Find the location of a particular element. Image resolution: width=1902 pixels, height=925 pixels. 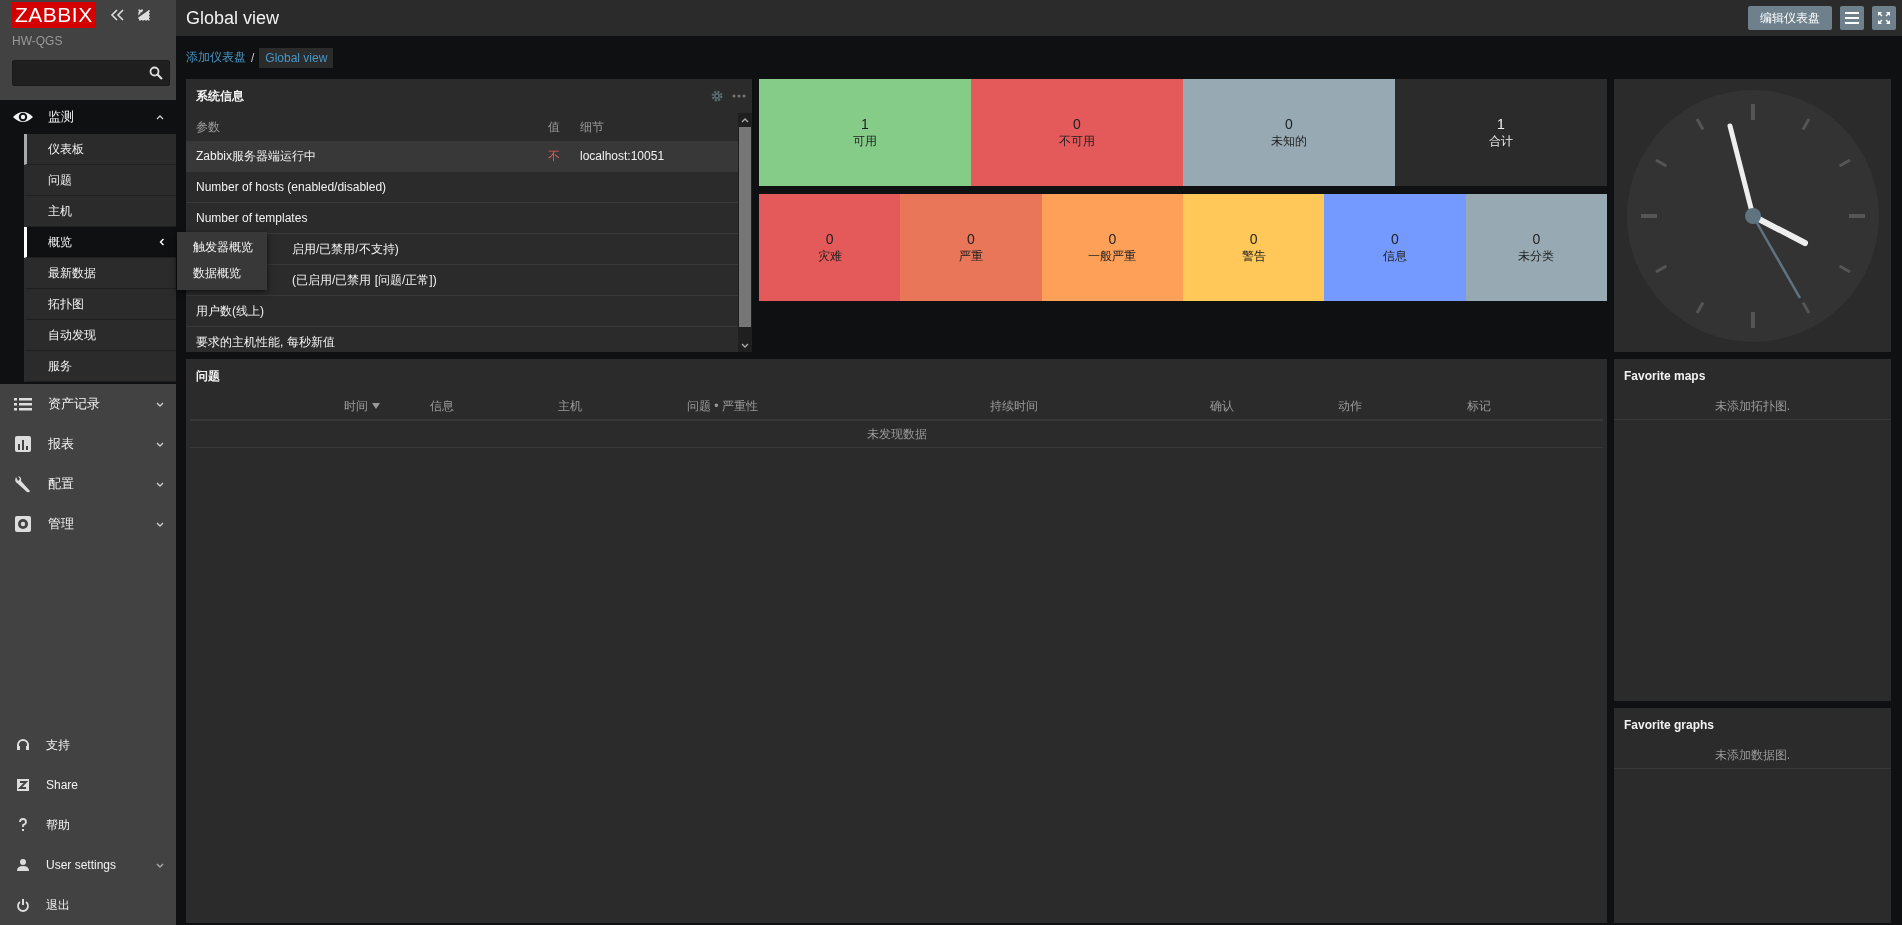

menu-item: 支持 is located at coordinates (88, 745).